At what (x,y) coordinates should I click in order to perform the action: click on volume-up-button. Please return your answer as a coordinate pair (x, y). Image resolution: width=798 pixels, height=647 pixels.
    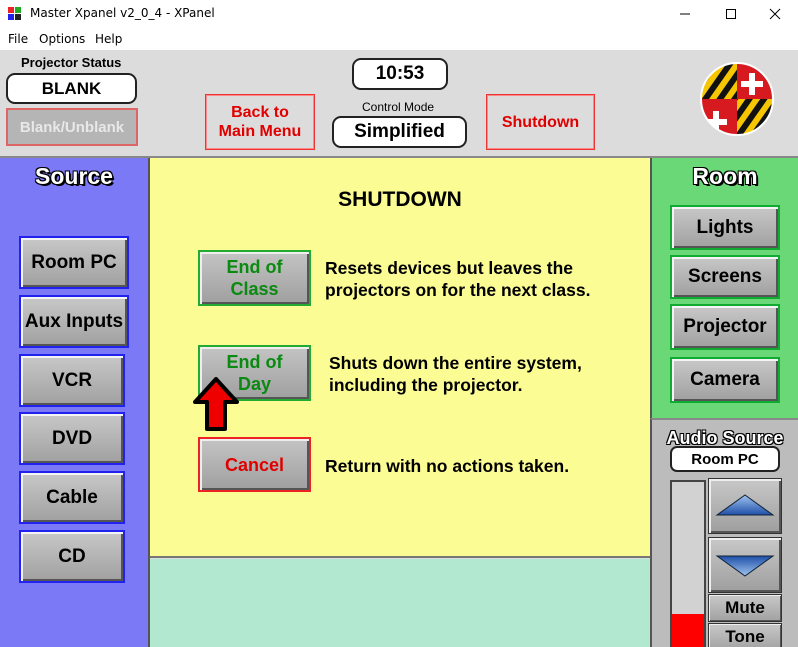
    Looking at the image, I should click on (745, 506).